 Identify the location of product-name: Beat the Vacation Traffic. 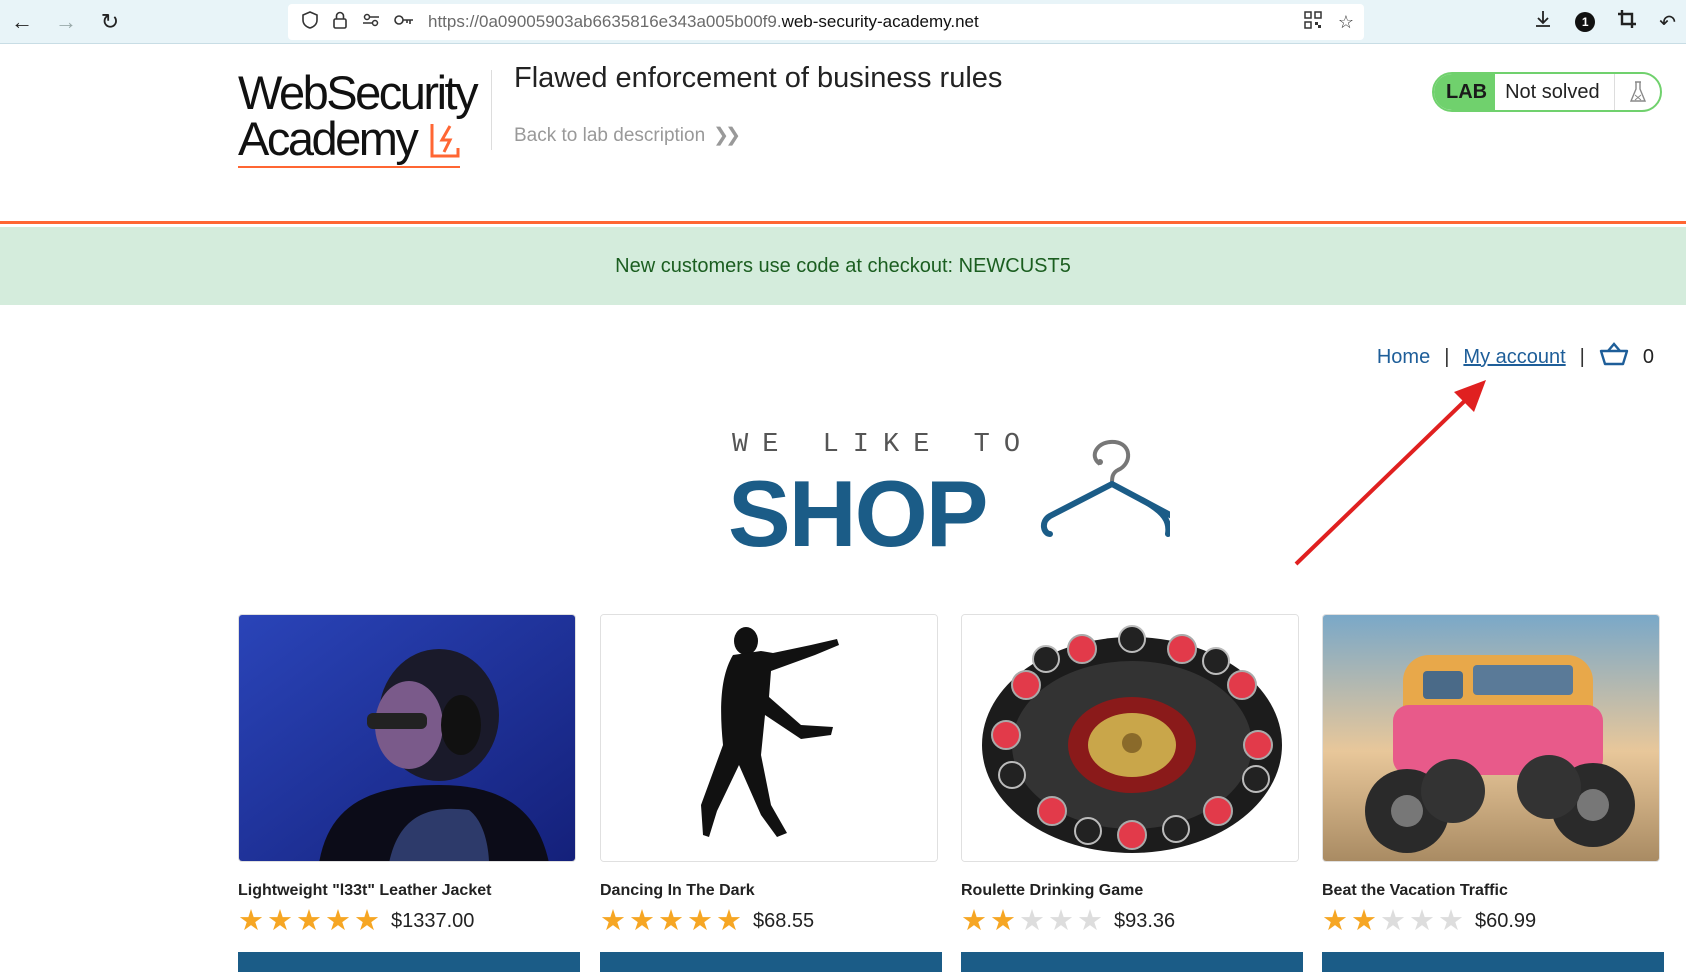
(1415, 890).